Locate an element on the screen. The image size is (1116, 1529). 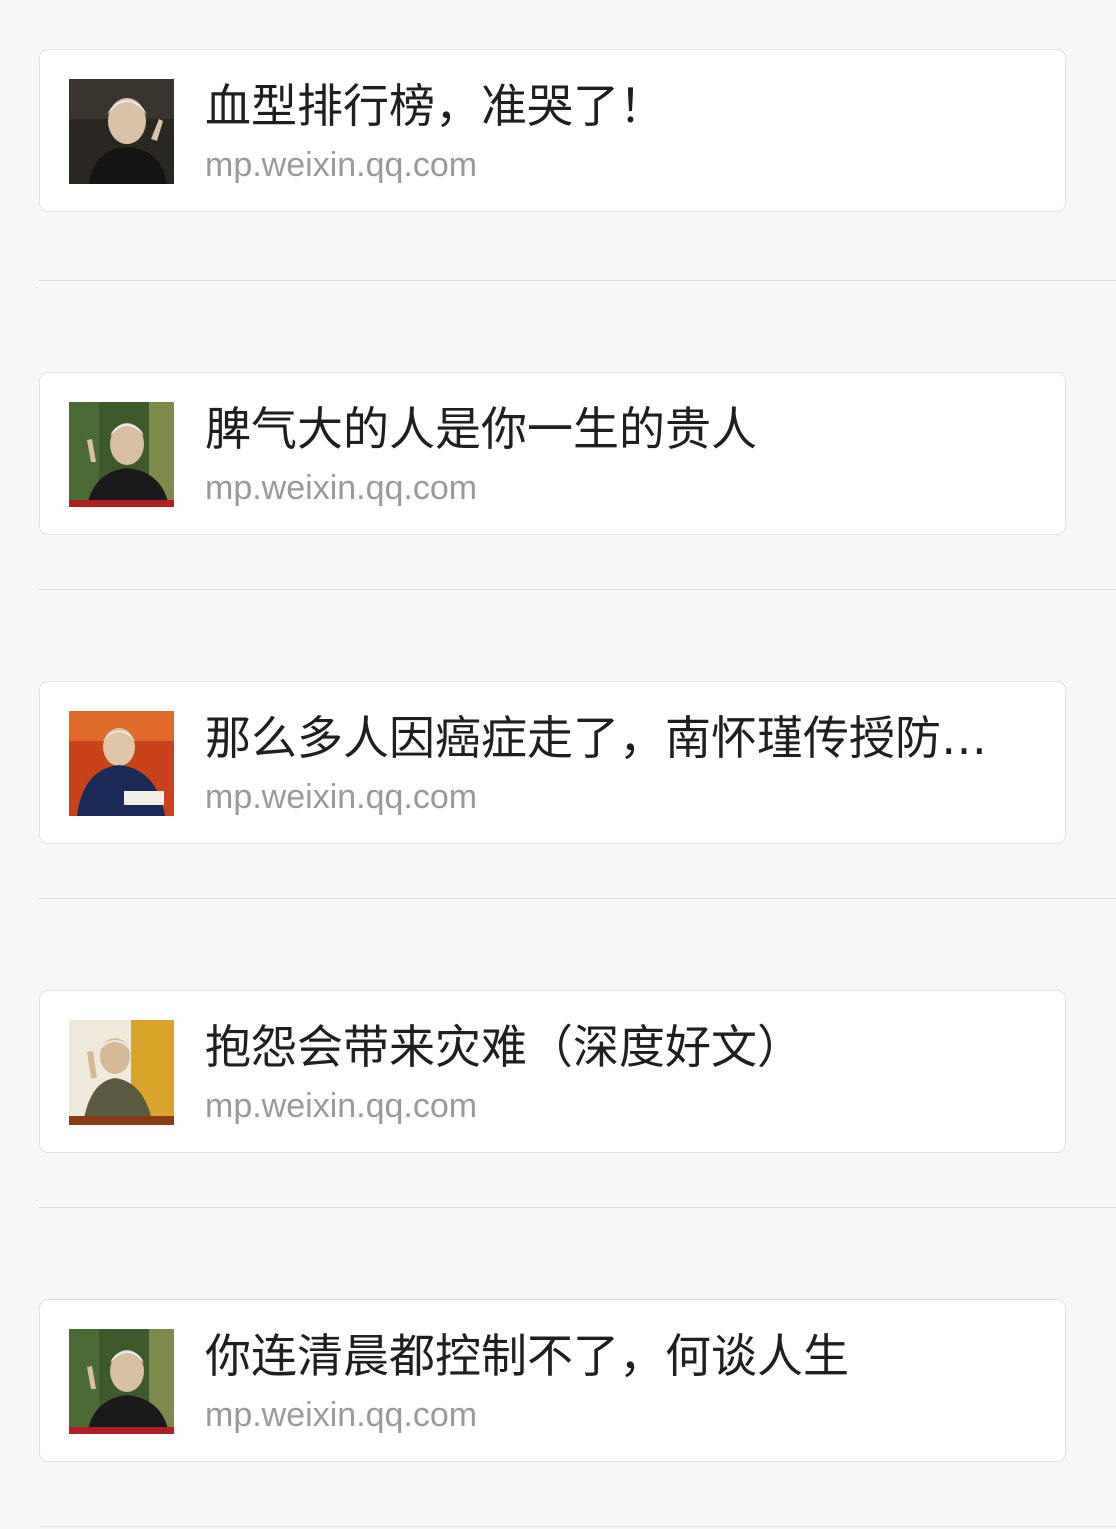
article-card: 抱怨会带来灾难（深度好文） mp.weixin.qq.com is located at coordinates (552, 1071).